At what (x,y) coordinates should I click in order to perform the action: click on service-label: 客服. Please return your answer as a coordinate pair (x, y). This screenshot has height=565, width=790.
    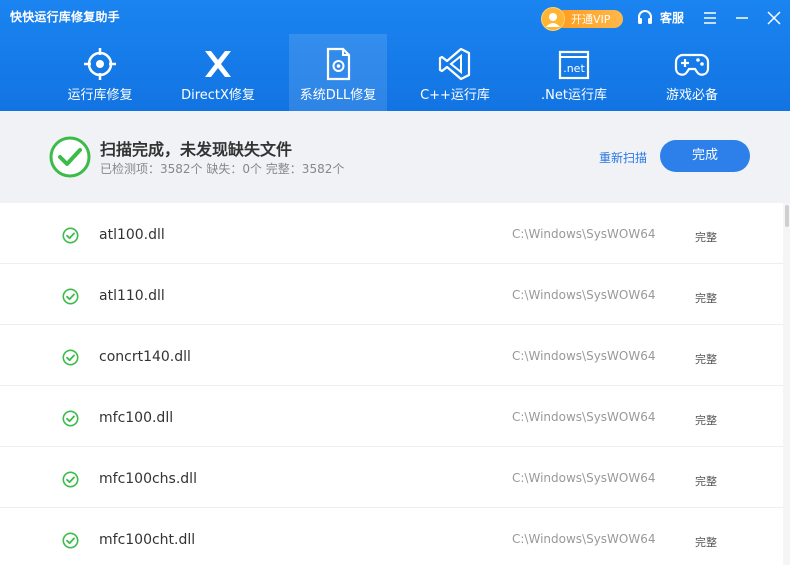
    Looking at the image, I should click on (672, 18).